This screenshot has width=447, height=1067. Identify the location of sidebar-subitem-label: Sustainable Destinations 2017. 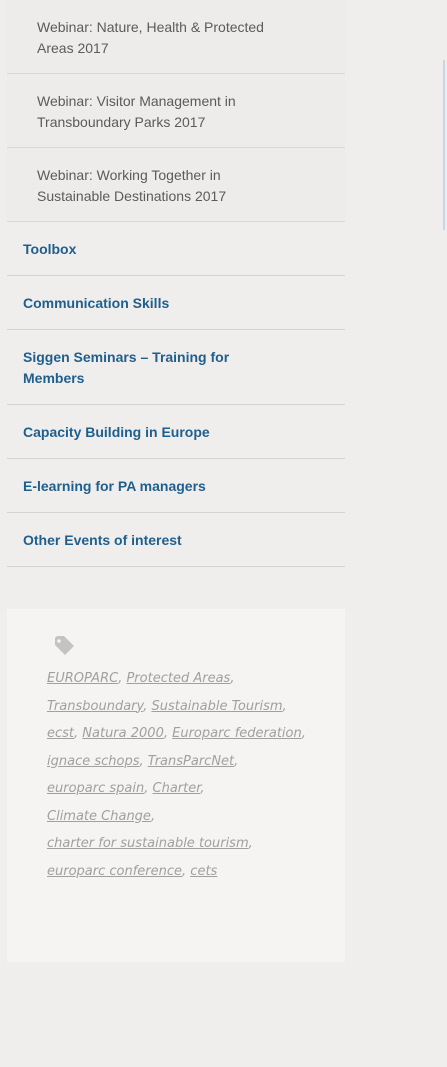
(132, 196).